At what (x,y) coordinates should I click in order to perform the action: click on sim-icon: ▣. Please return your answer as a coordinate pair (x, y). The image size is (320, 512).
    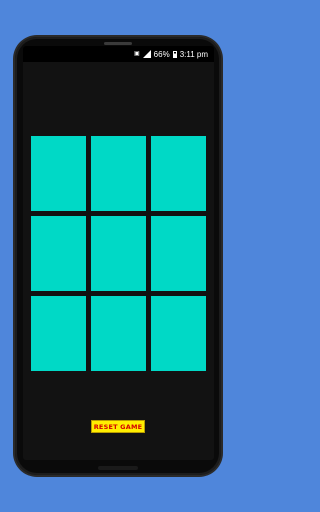
    Looking at the image, I should click on (137, 54).